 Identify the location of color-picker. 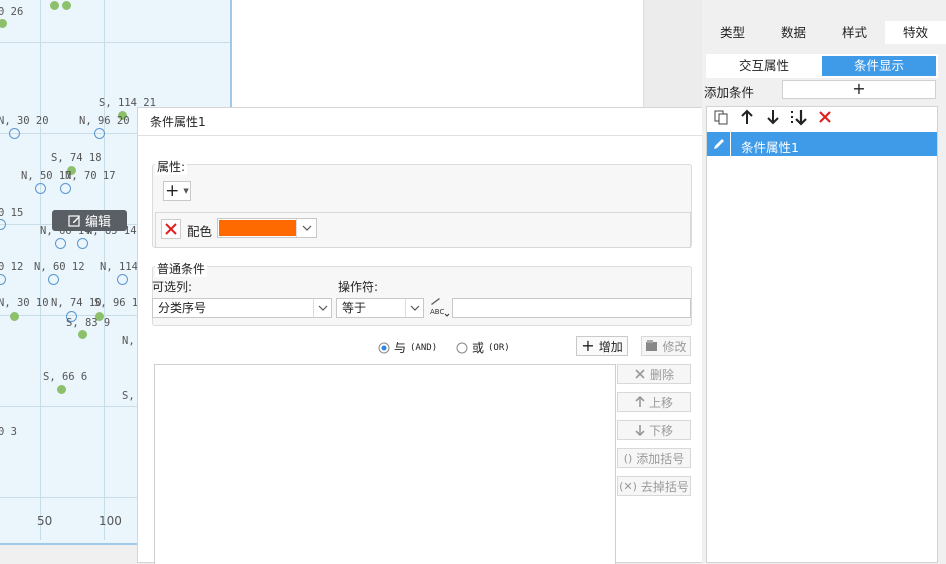
(267, 228).